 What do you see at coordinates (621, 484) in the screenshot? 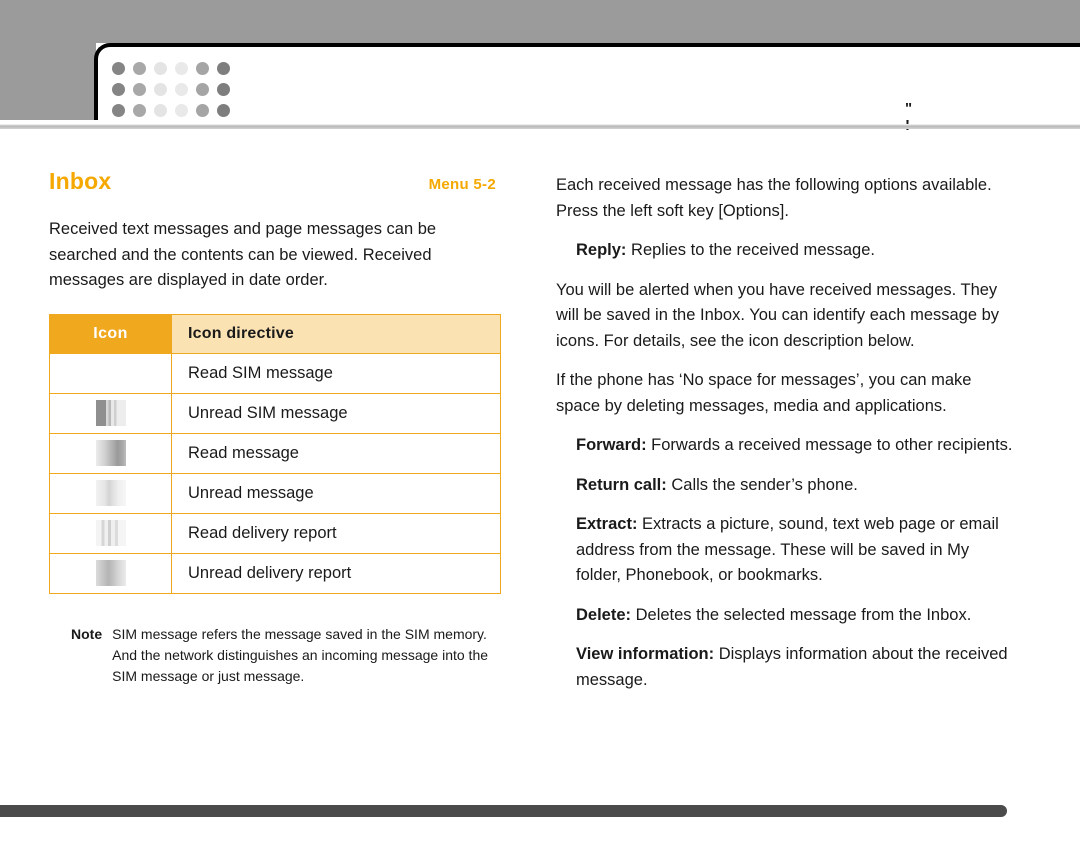
I see `option-return-call-label: Return call:` at bounding box center [621, 484].